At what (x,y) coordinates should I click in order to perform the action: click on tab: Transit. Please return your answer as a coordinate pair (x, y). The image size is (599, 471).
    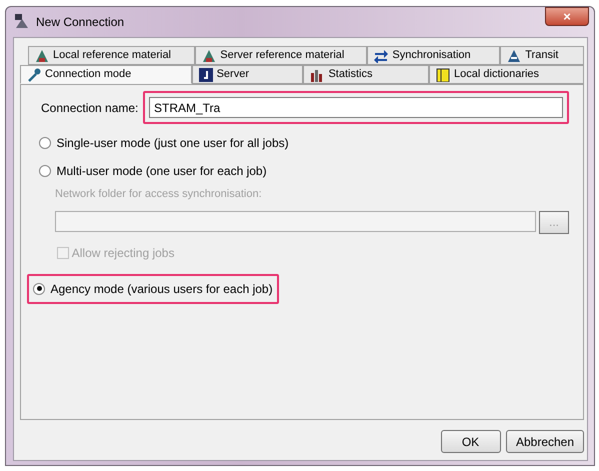
    Looking at the image, I should click on (542, 55).